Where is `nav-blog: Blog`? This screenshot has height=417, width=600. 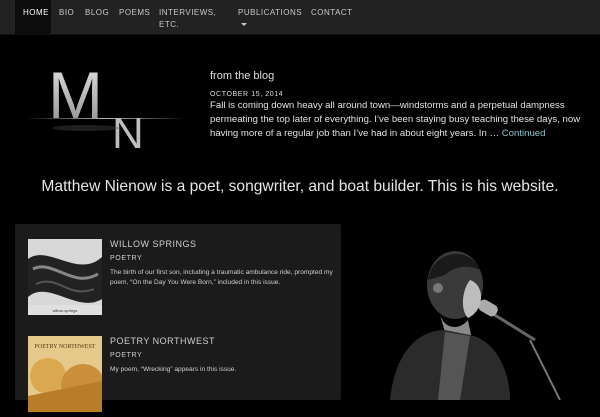 nav-blog: Blog is located at coordinates (94, 17).